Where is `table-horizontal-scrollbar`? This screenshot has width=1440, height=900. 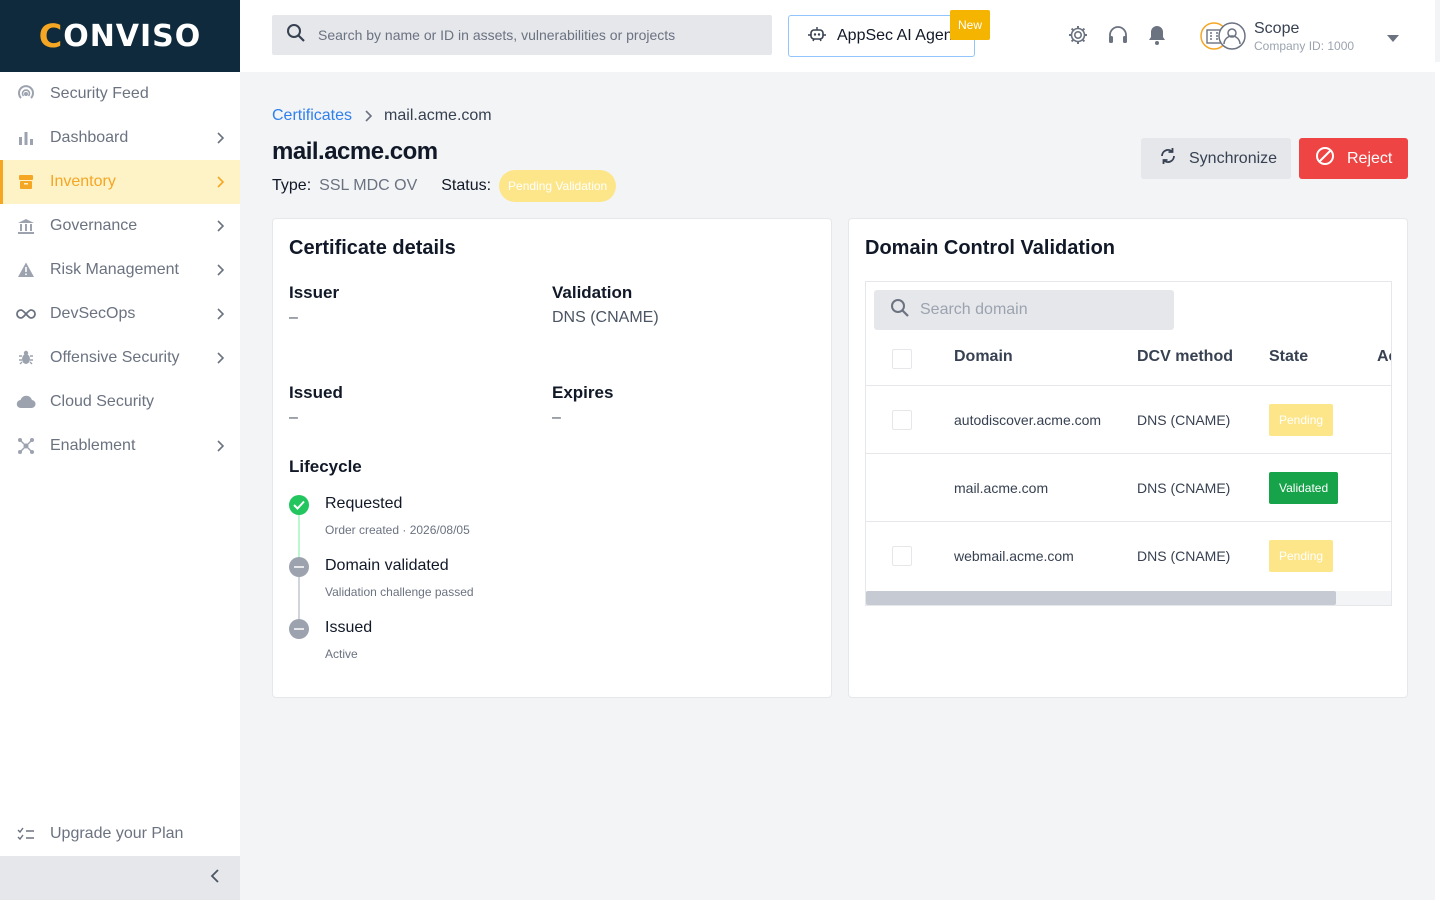
table-horizontal-scrollbar is located at coordinates (1128, 598).